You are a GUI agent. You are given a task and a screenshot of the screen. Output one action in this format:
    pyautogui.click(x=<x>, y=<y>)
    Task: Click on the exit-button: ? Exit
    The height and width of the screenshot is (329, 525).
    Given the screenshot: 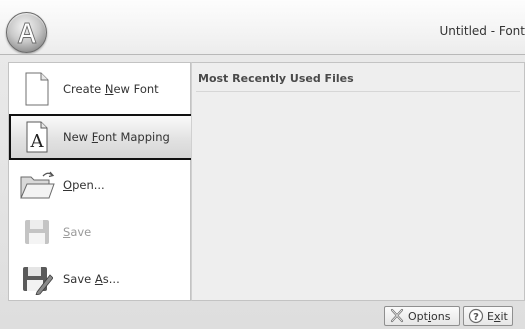 What is the action you would take?
    pyautogui.click(x=488, y=316)
    